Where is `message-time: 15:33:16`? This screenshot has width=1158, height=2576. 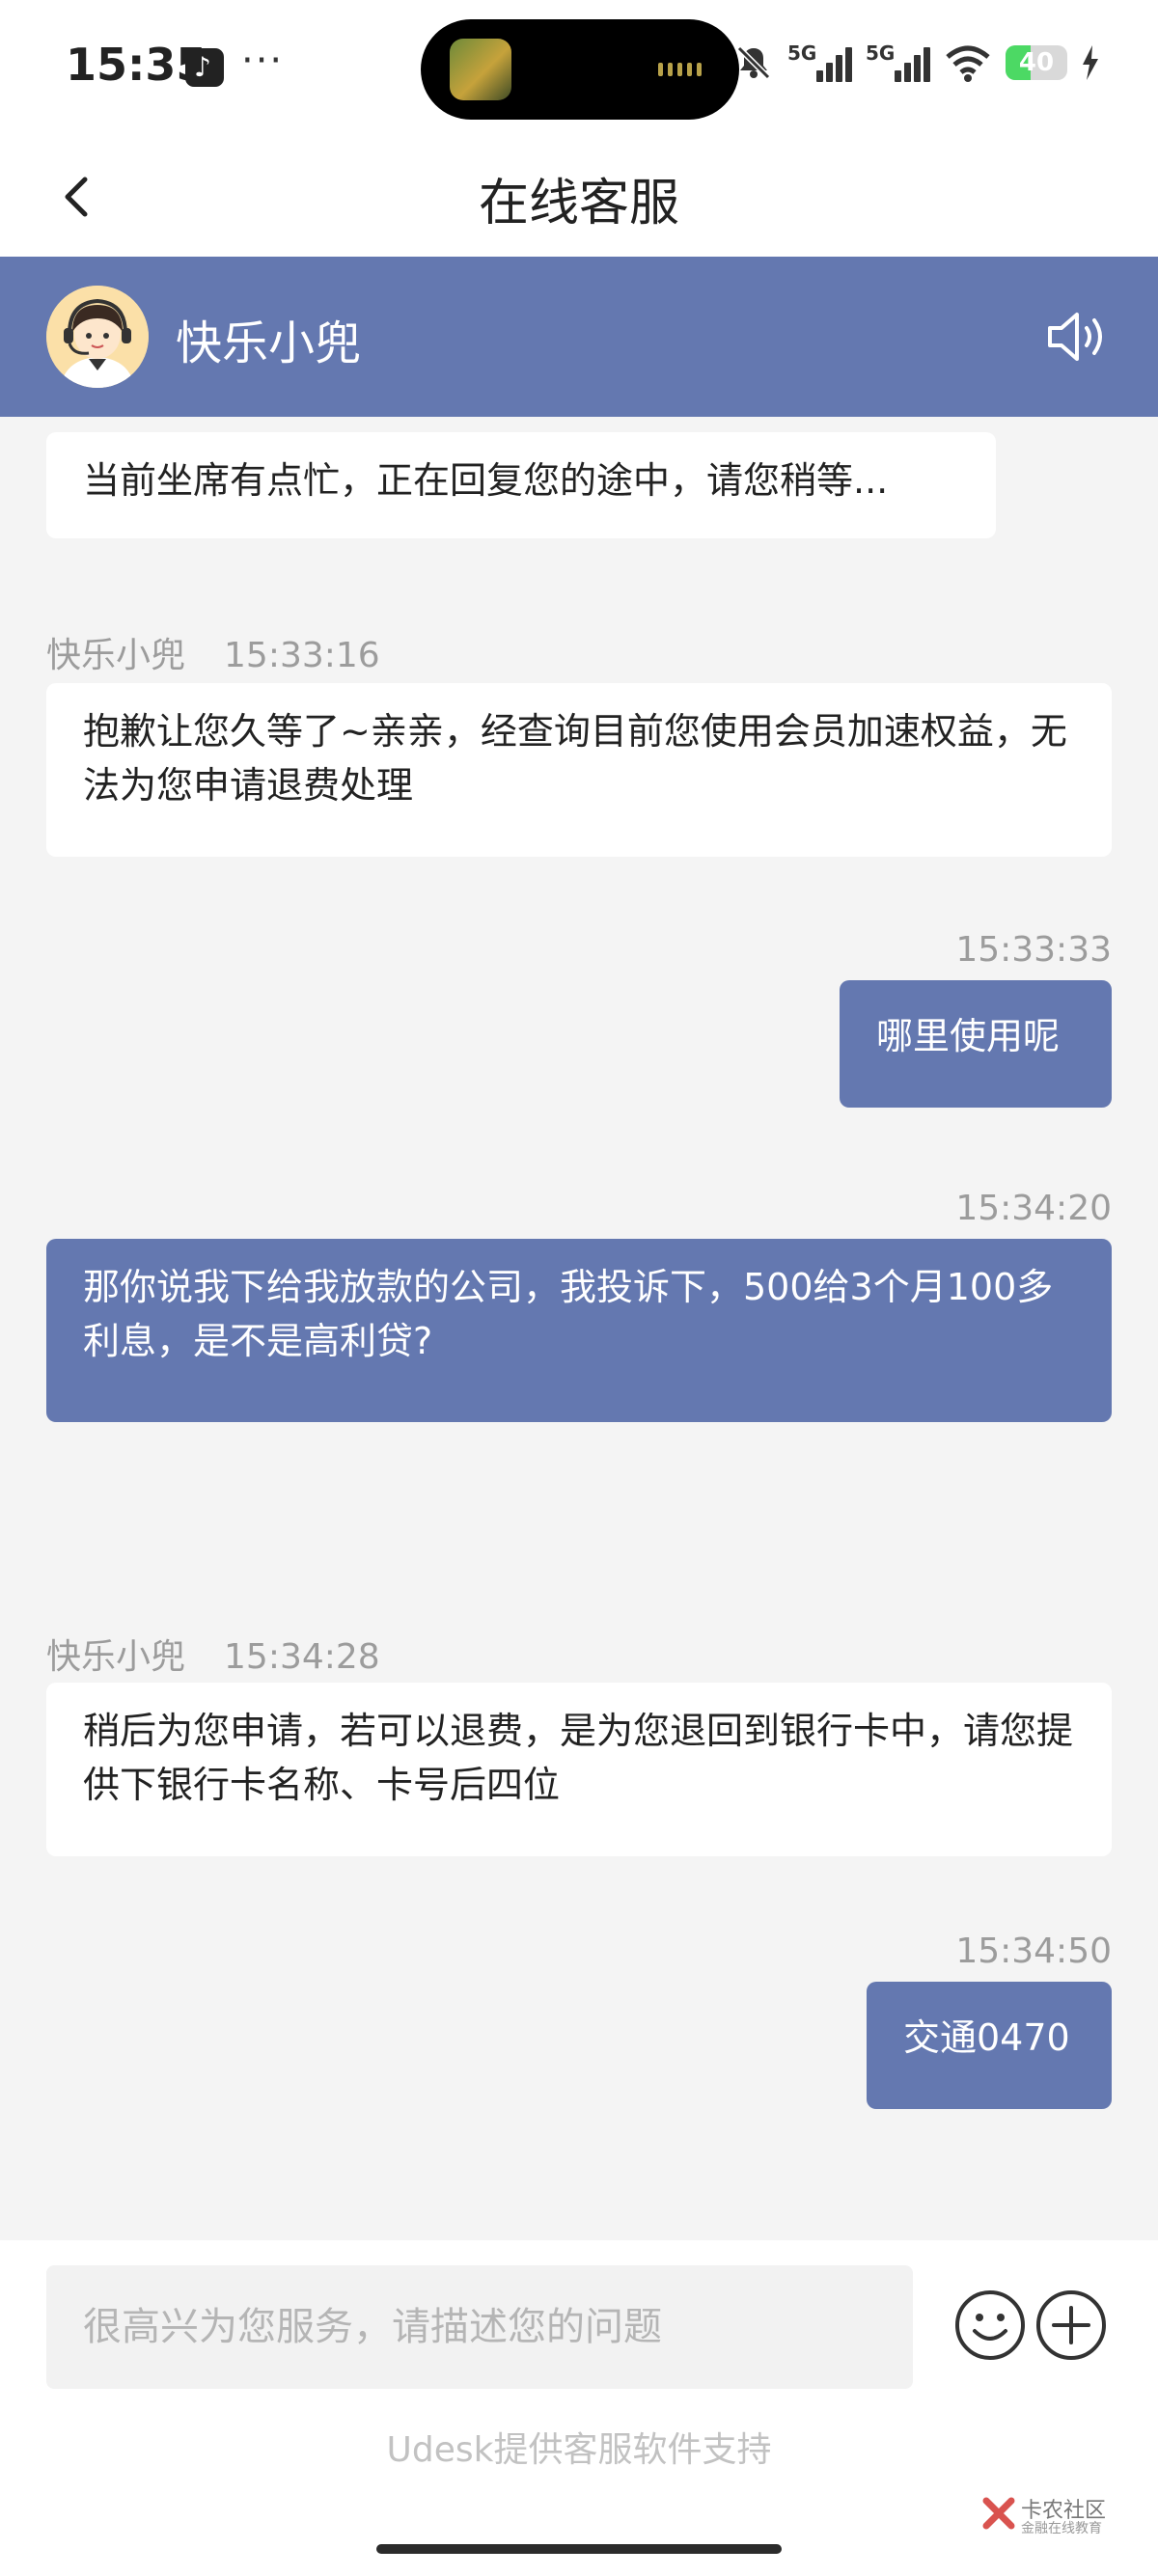 message-time: 15:33:16 is located at coordinates (302, 655).